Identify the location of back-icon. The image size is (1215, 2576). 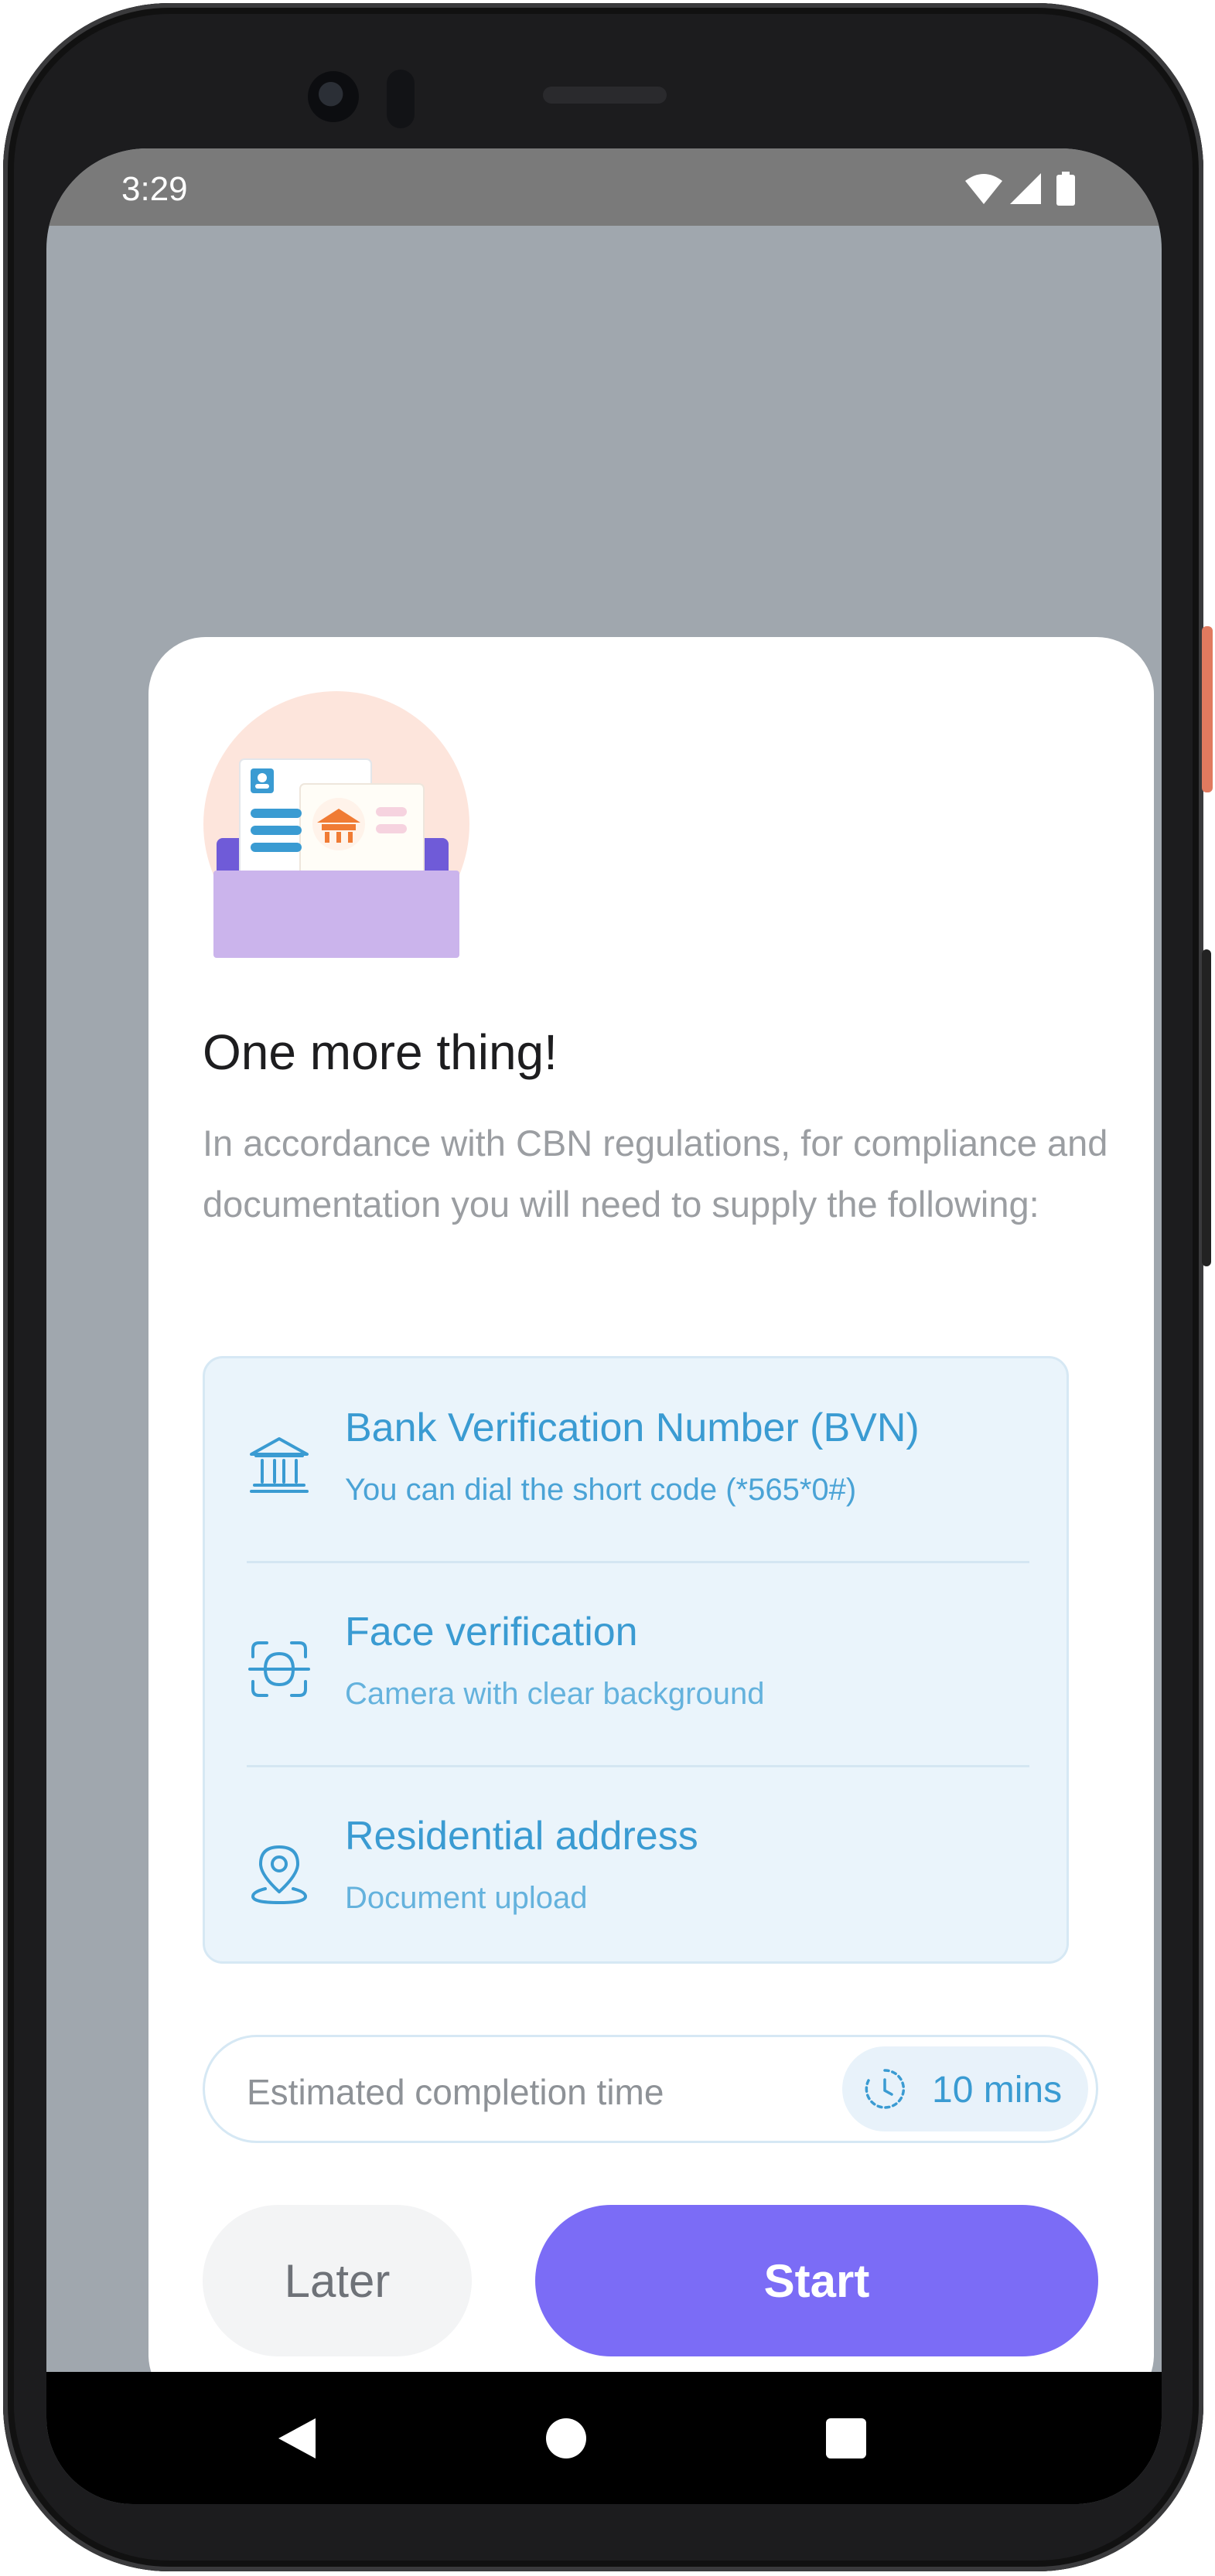
(295, 2438).